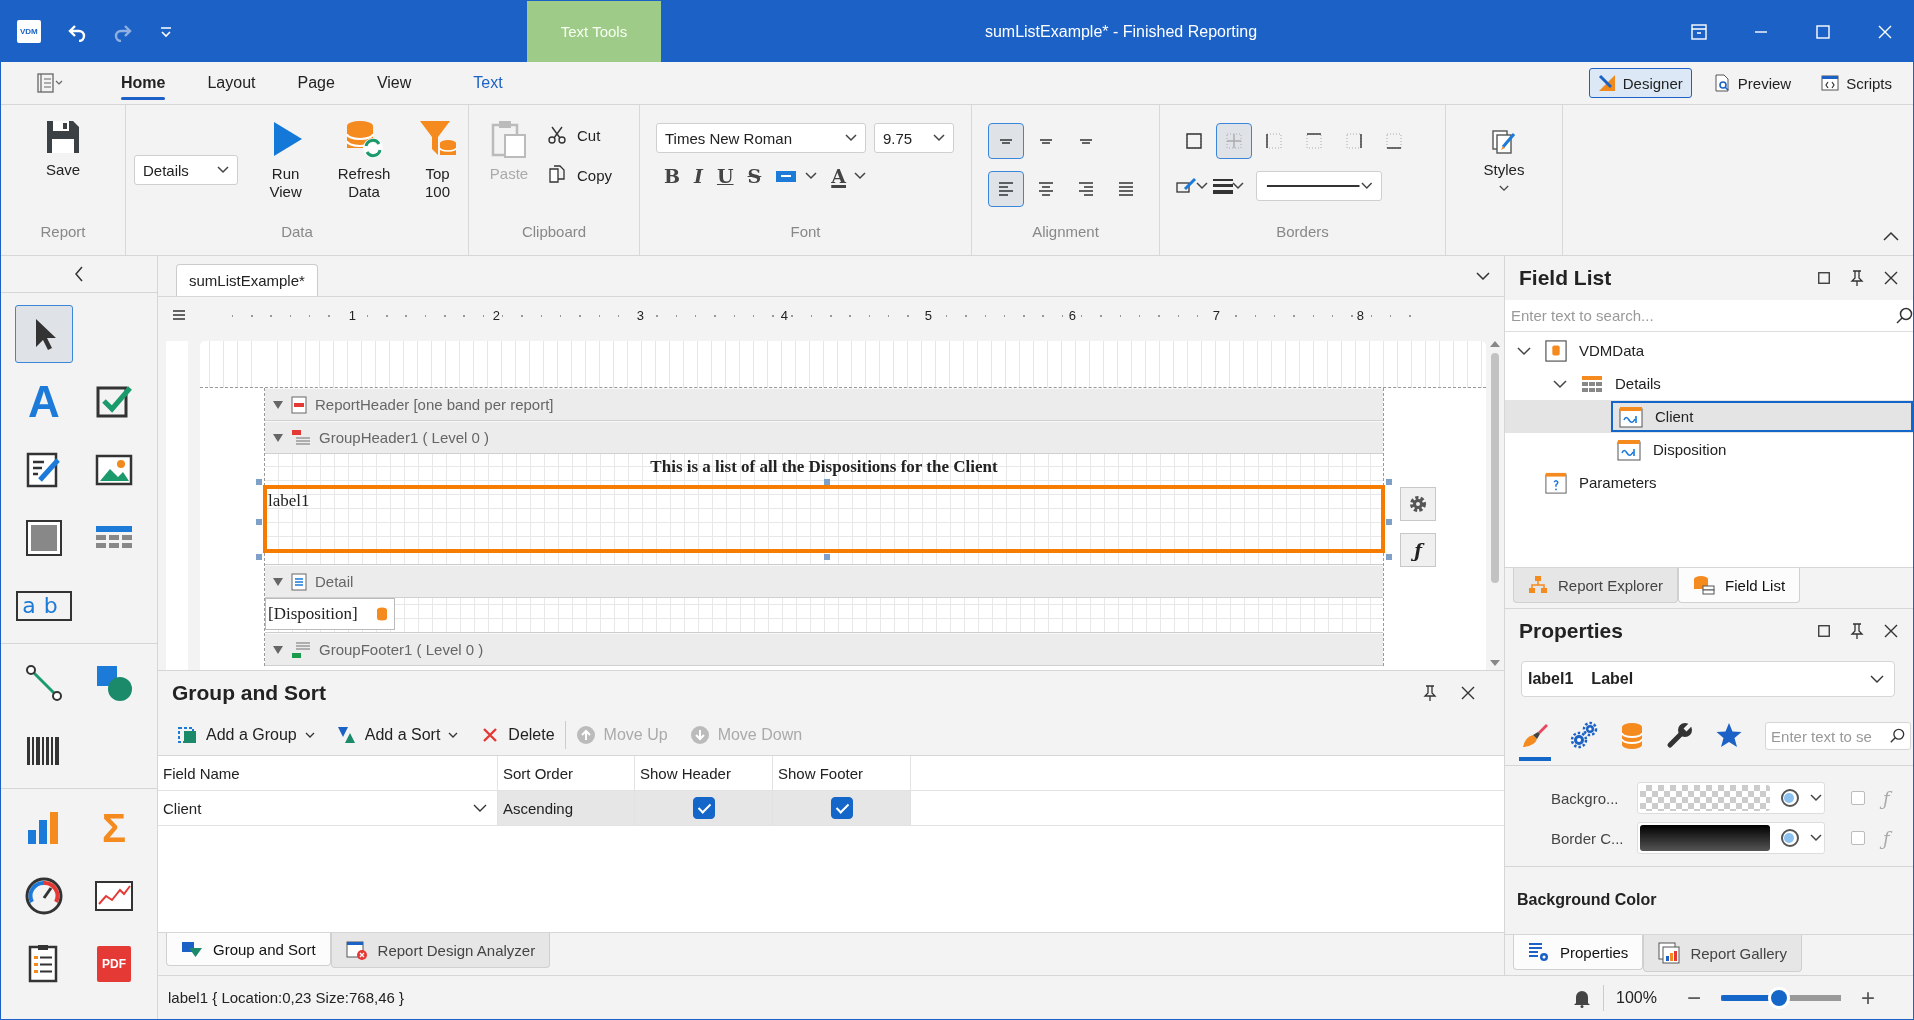 This screenshot has height=1020, width=1914. I want to click on ribbon-button: Top 100, so click(437, 160).